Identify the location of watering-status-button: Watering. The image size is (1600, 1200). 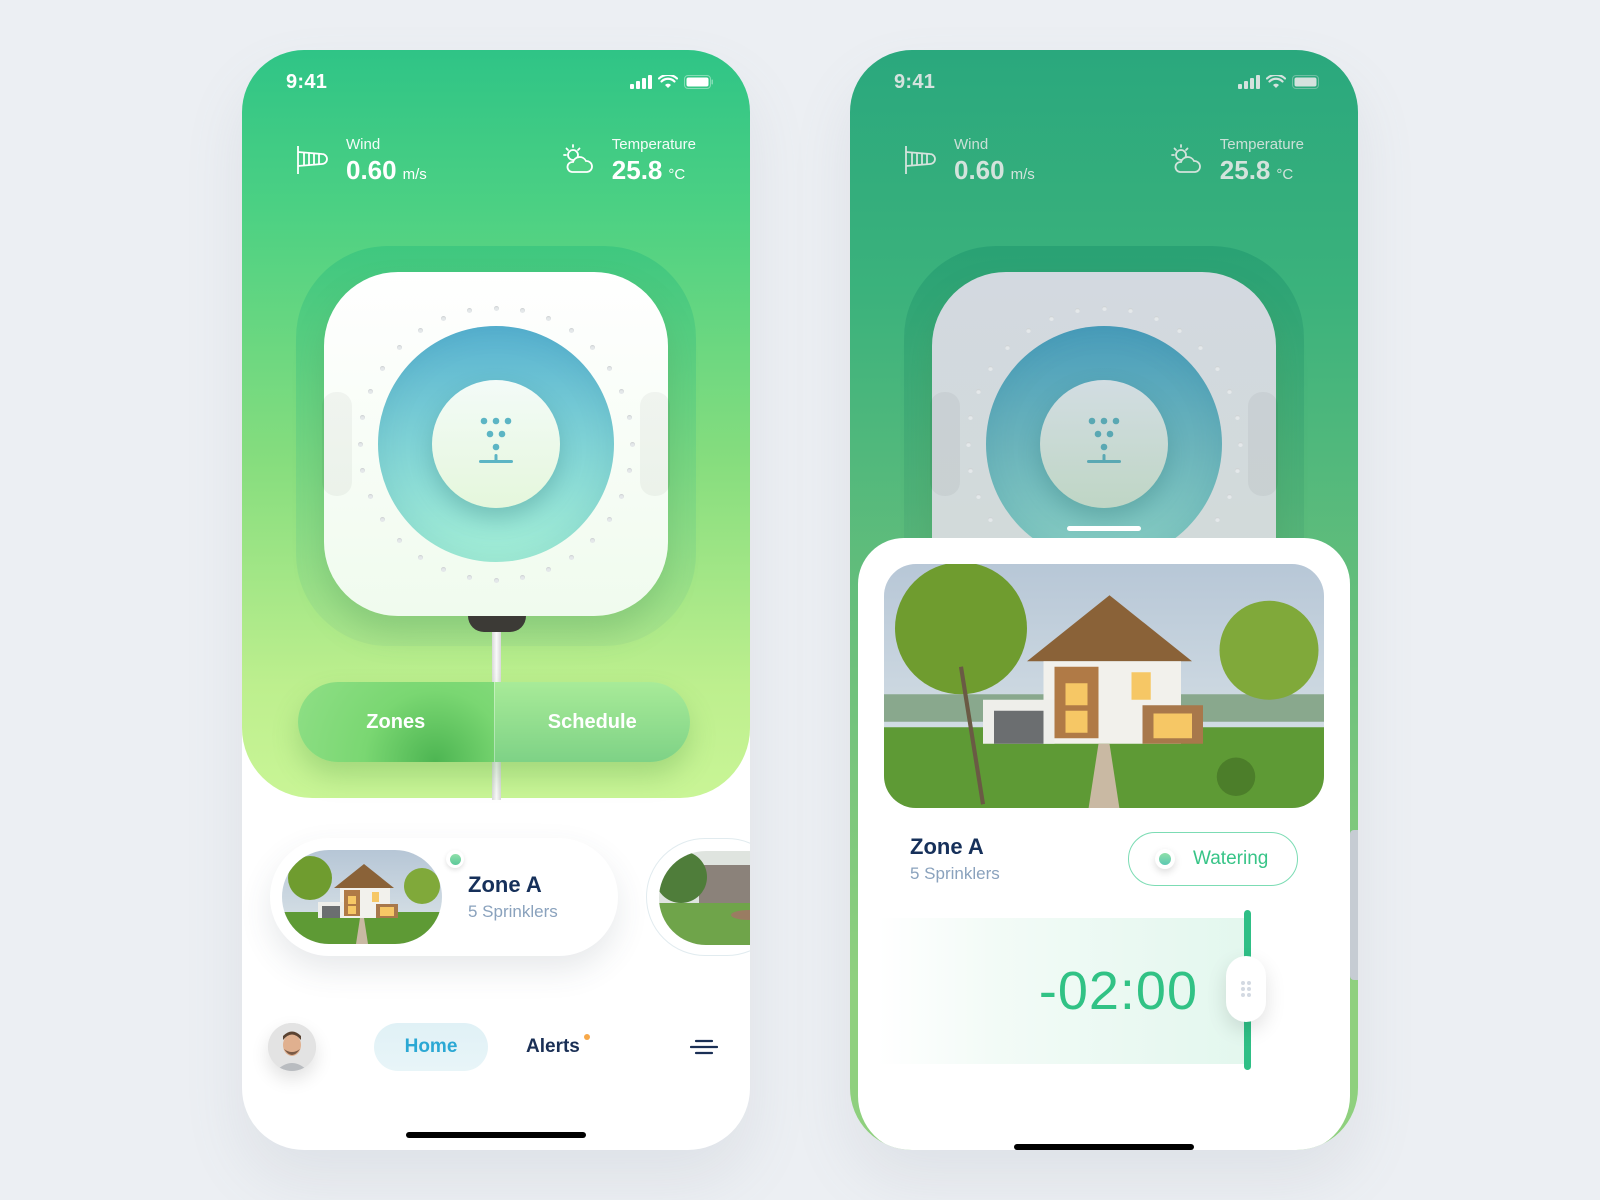
(1213, 859).